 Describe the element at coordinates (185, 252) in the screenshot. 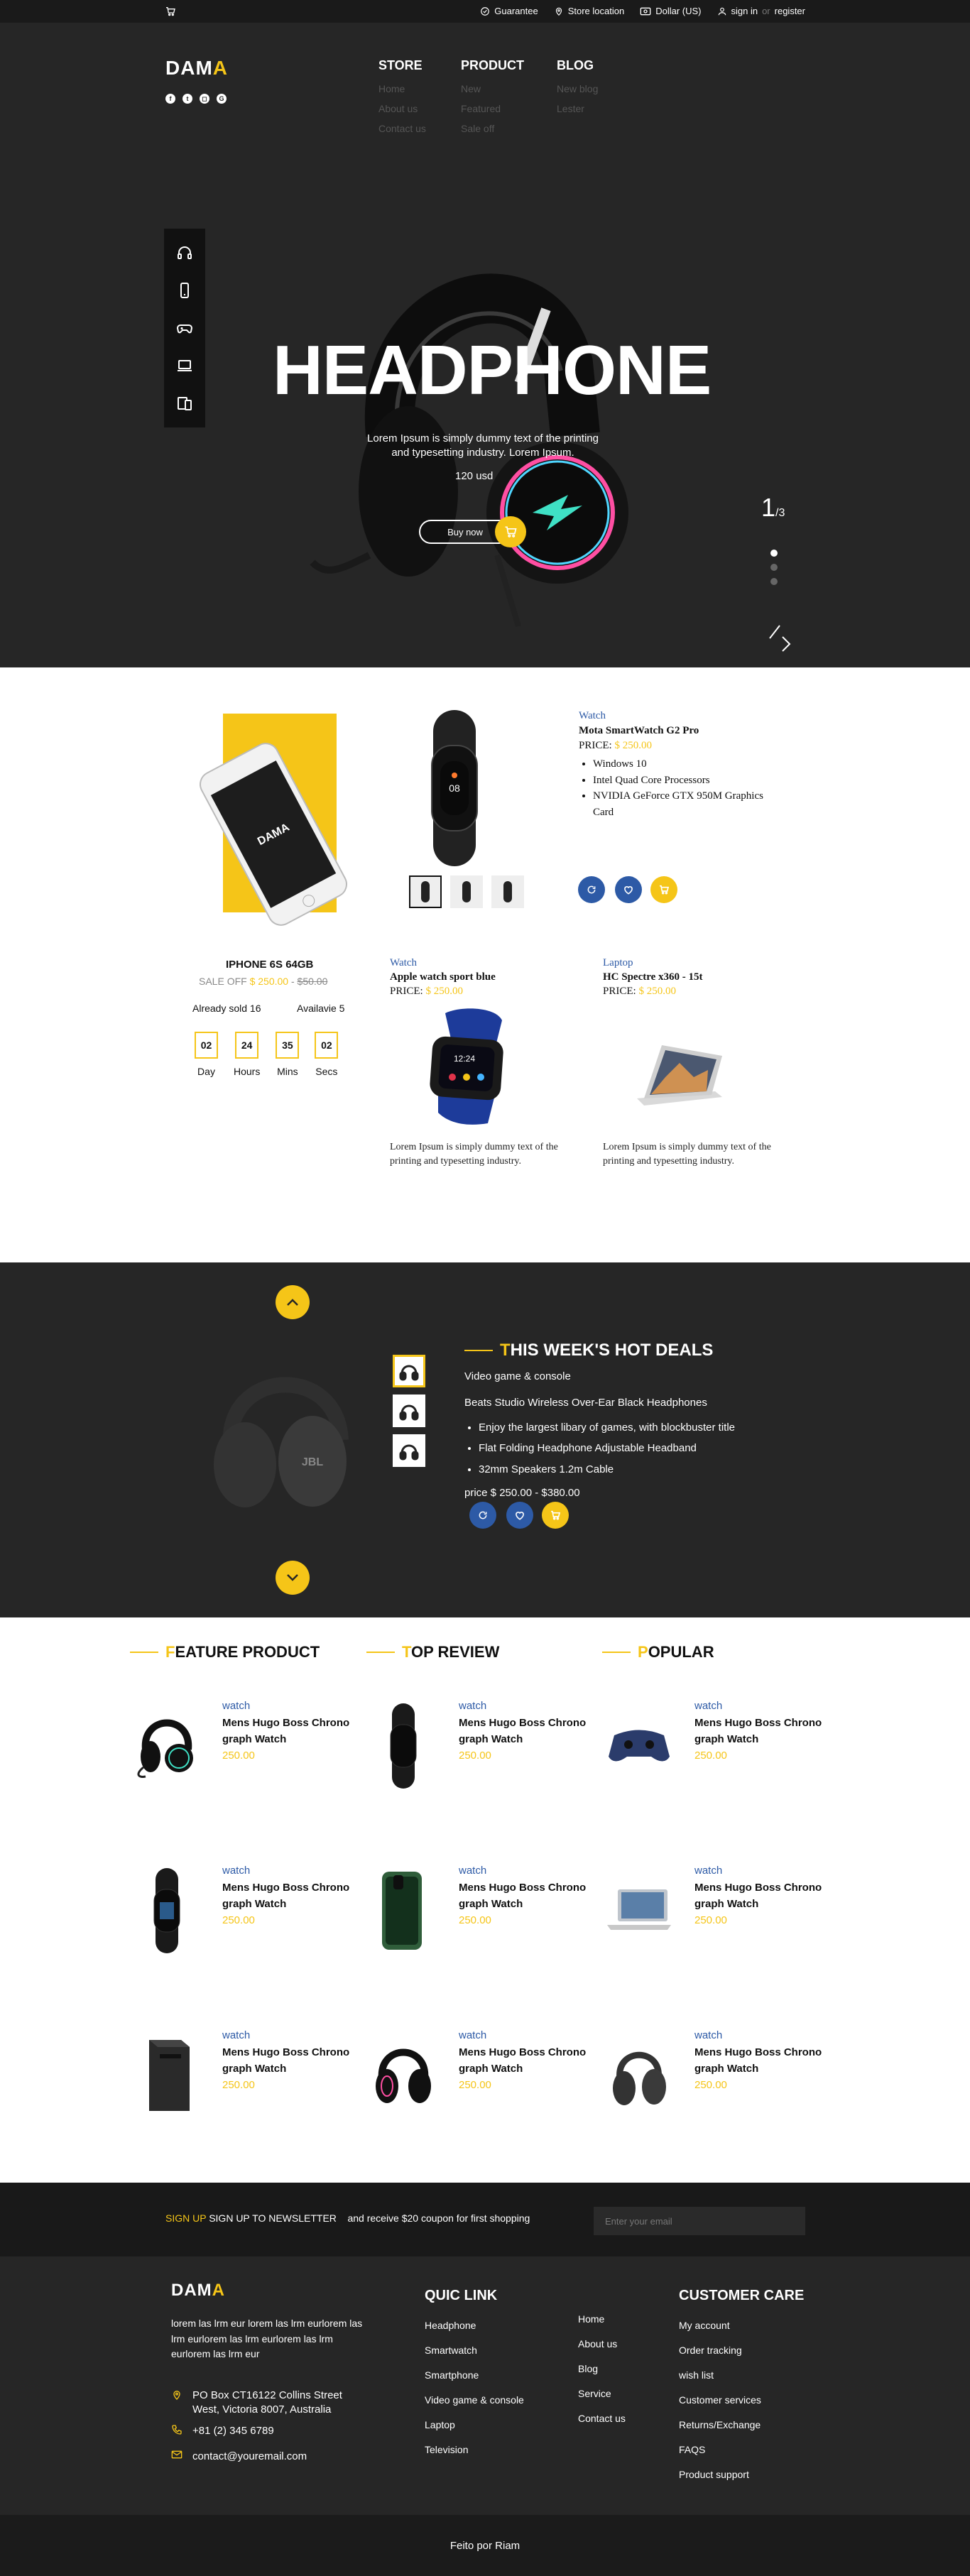

I see `headphone-icon` at that location.